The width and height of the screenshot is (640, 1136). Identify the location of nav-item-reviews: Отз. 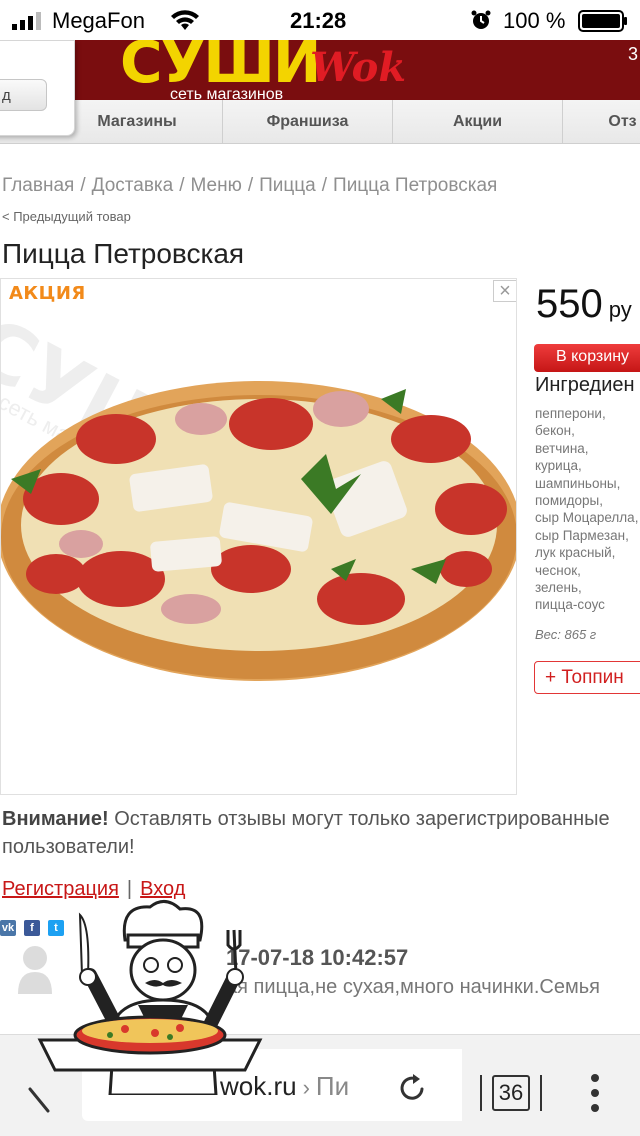
(601, 122).